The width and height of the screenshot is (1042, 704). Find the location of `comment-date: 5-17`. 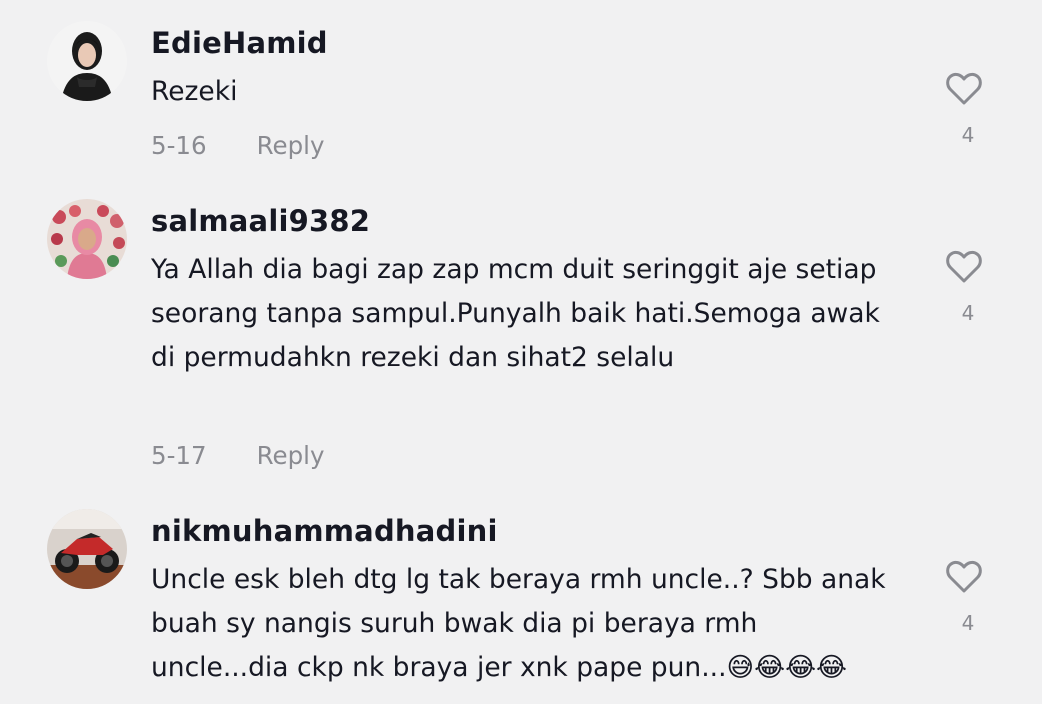

comment-date: 5-17 is located at coordinates (179, 455).